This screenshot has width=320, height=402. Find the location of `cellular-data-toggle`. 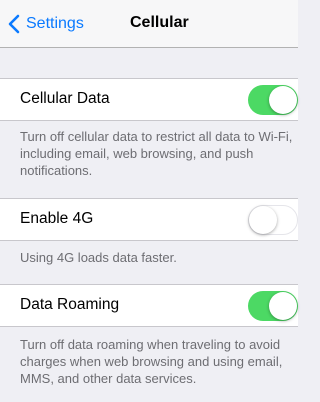

cellular-data-toggle is located at coordinates (273, 100).